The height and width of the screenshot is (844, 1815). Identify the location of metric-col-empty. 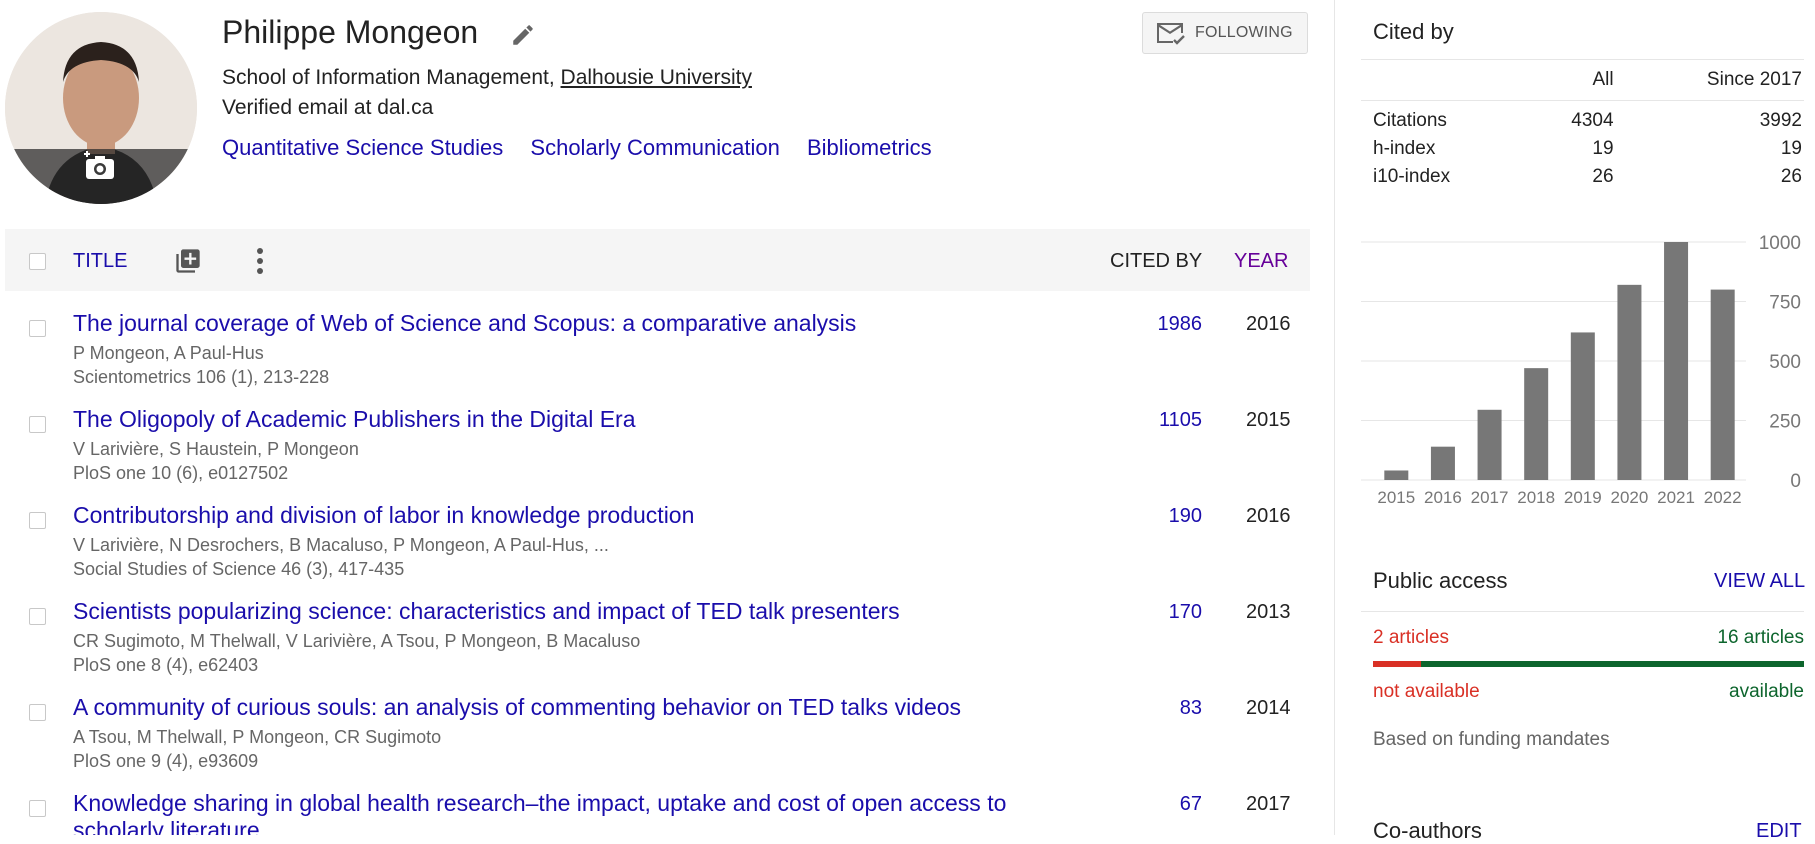
(1439, 80).